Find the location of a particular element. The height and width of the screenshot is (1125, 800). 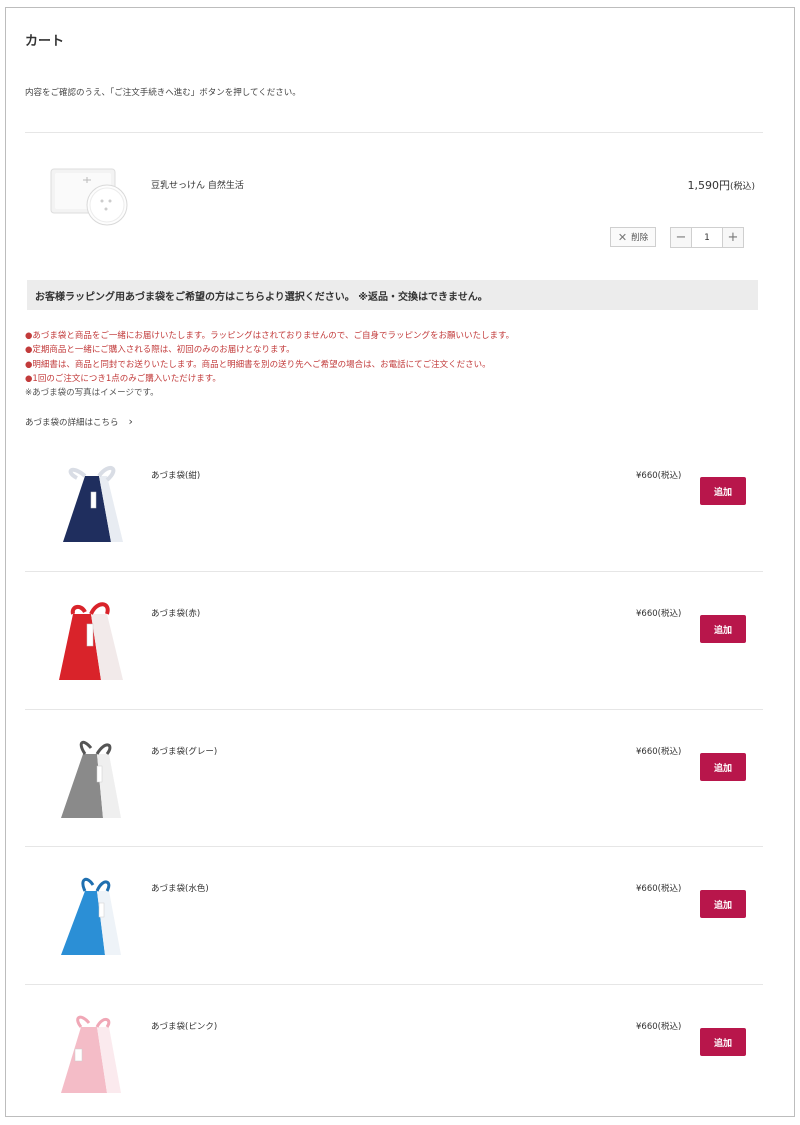

bag-name: あづま袋(ピンク) is located at coordinates (184, 1026).